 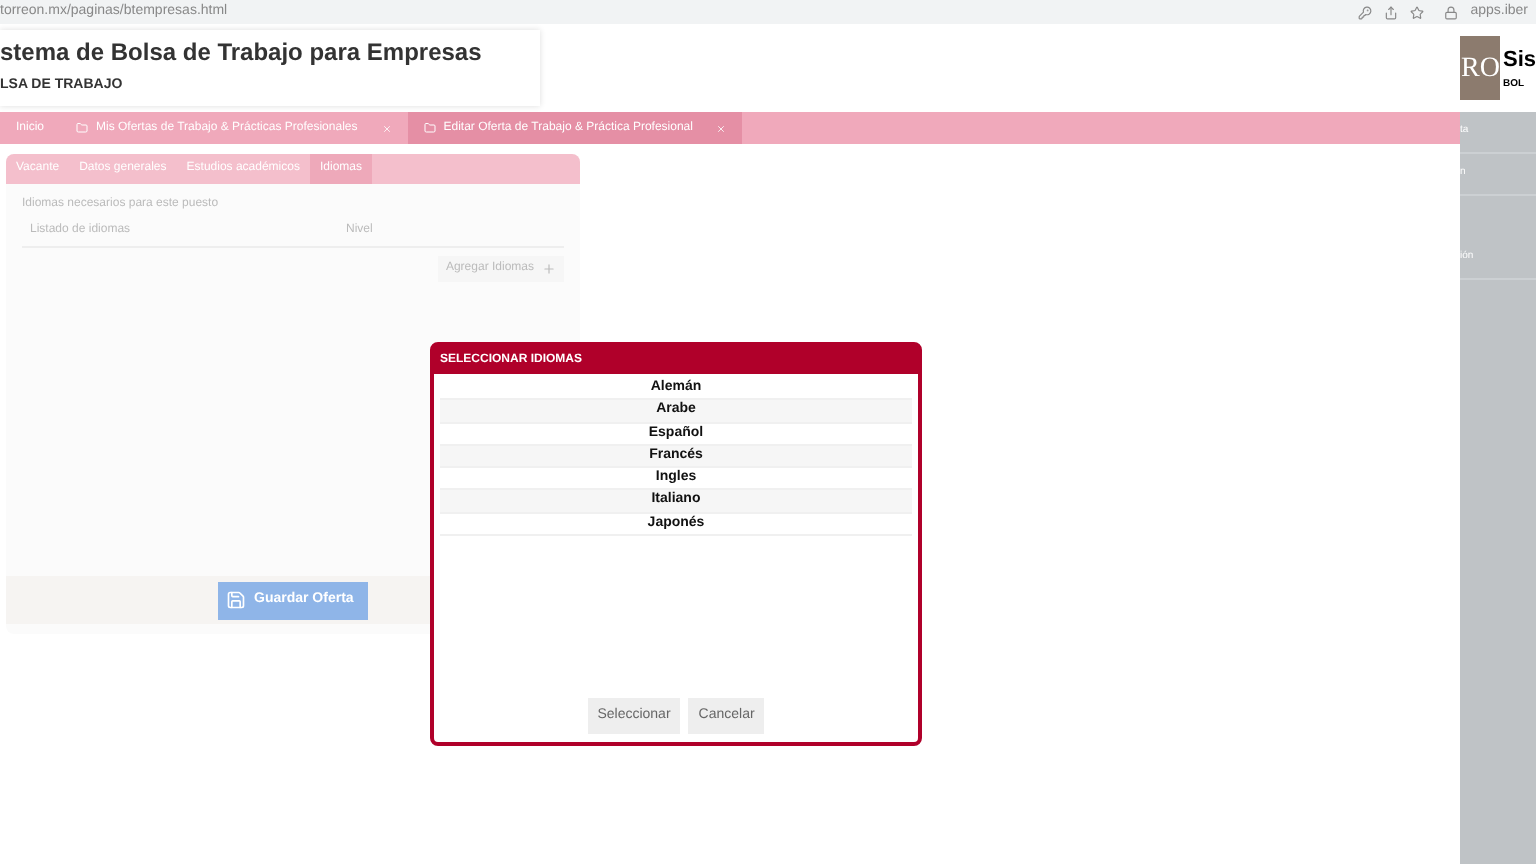 I want to click on save-icon, so click(x=236, y=600).